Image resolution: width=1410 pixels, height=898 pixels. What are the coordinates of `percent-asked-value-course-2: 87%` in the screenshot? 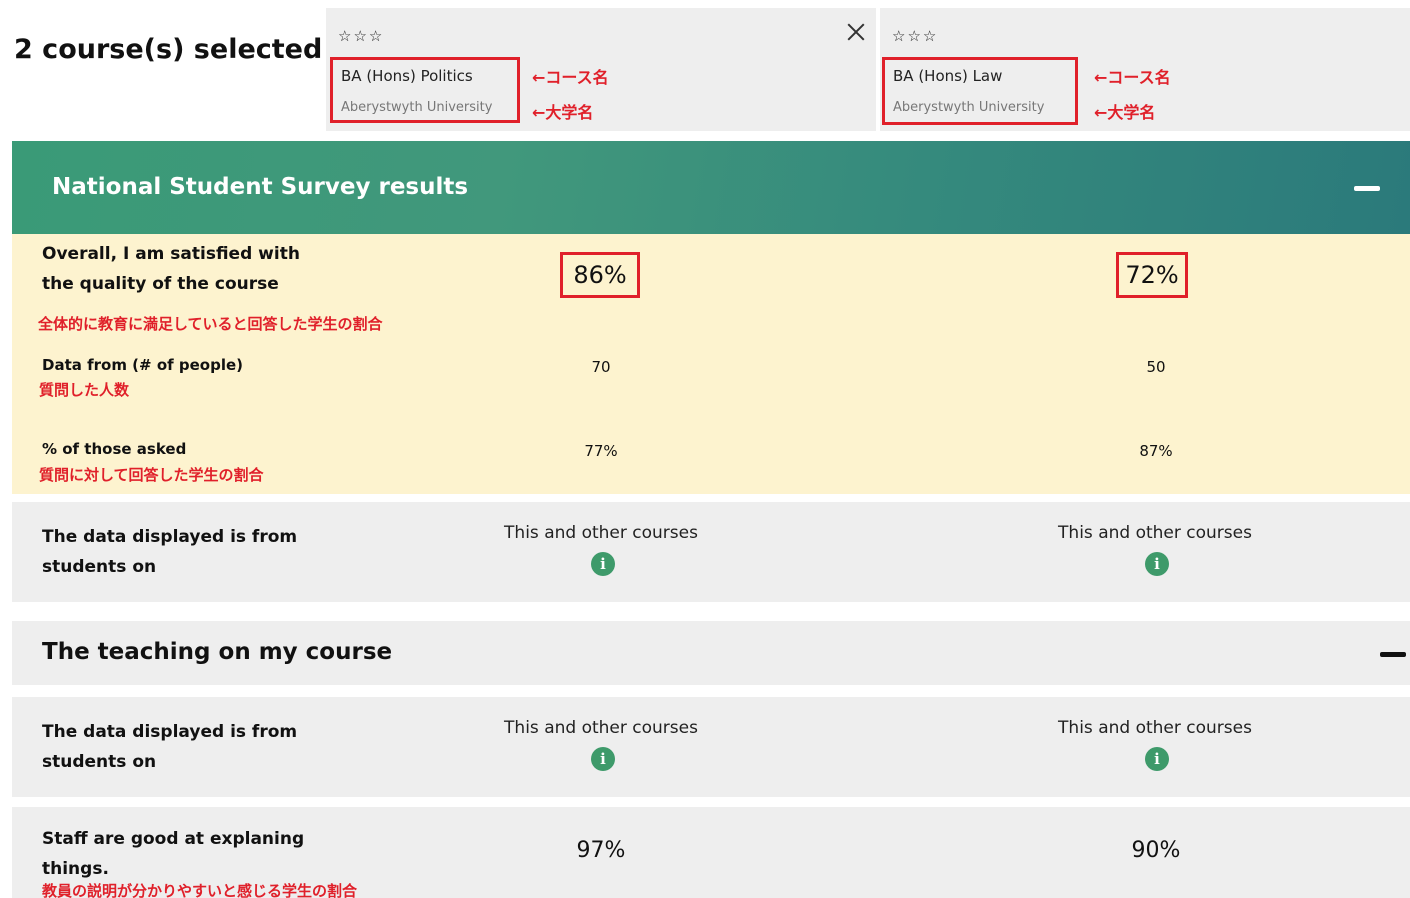 It's located at (1156, 451).